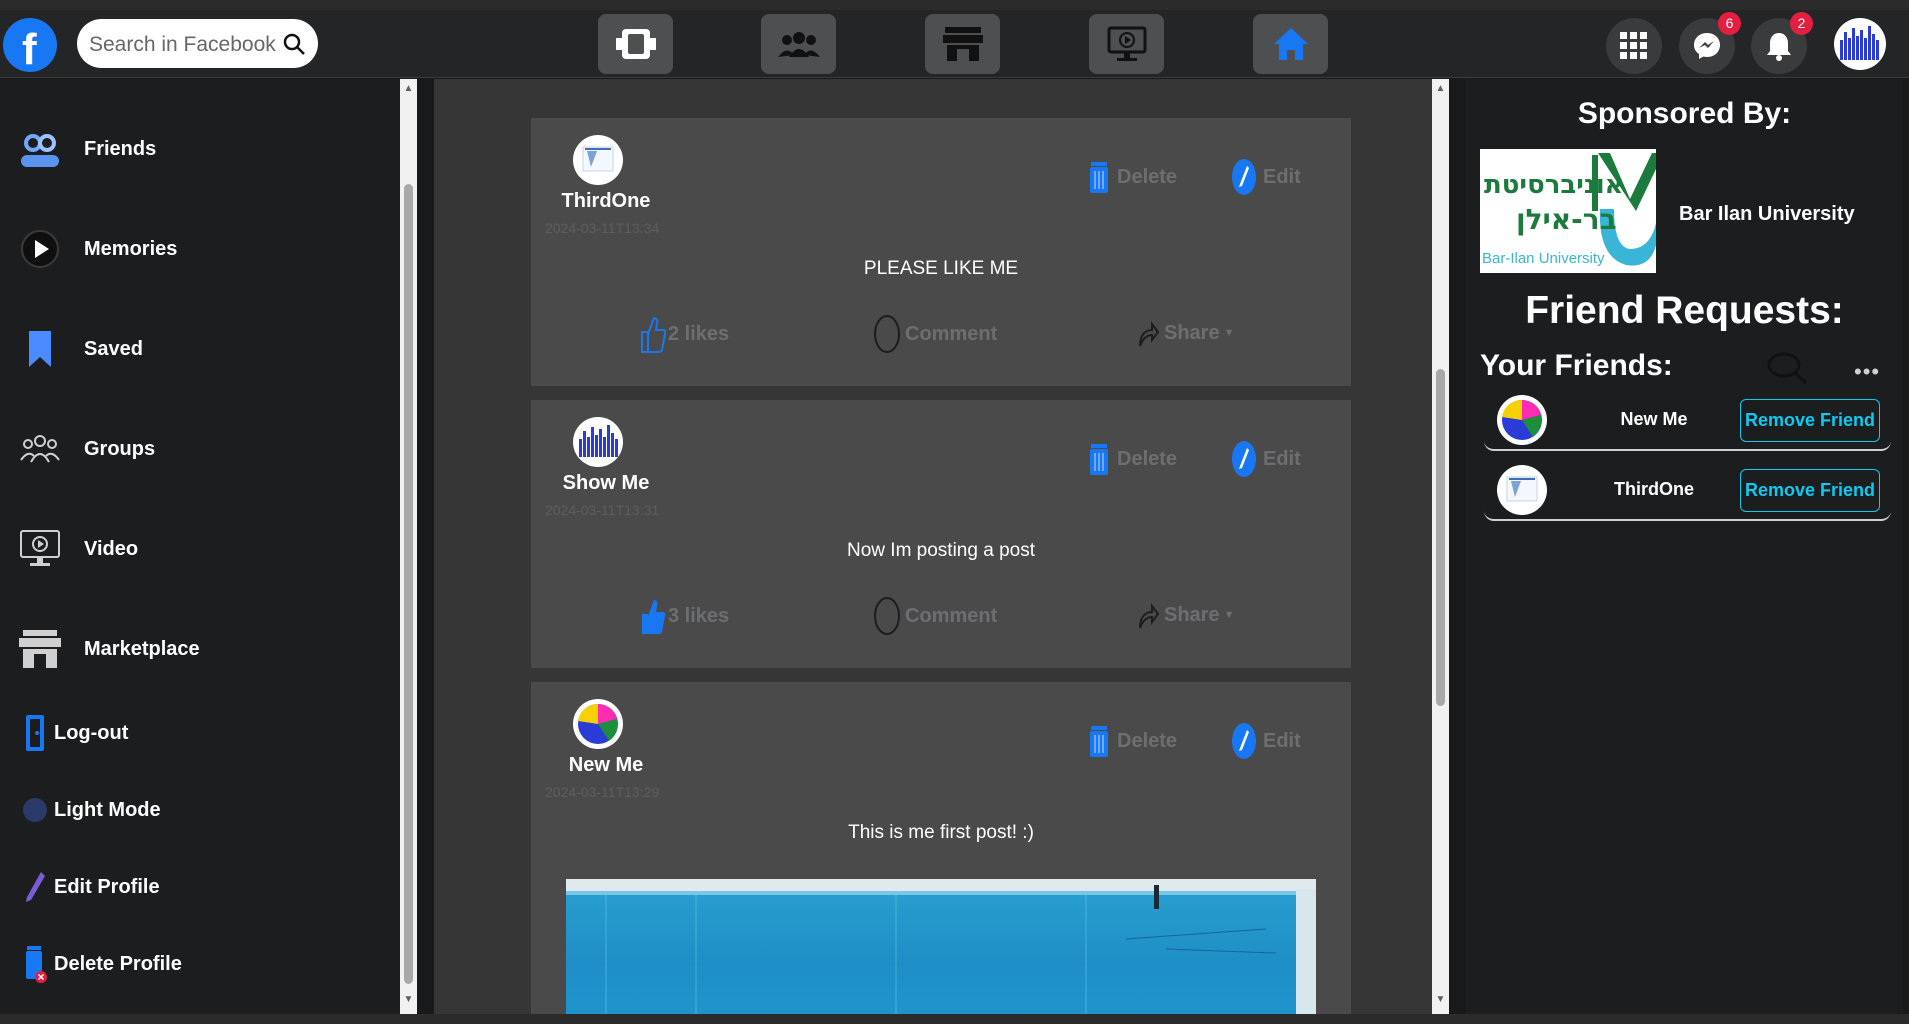 The height and width of the screenshot is (1024, 1909). What do you see at coordinates (606, 201) in the screenshot?
I see `post-author-name: ThirdOne` at bounding box center [606, 201].